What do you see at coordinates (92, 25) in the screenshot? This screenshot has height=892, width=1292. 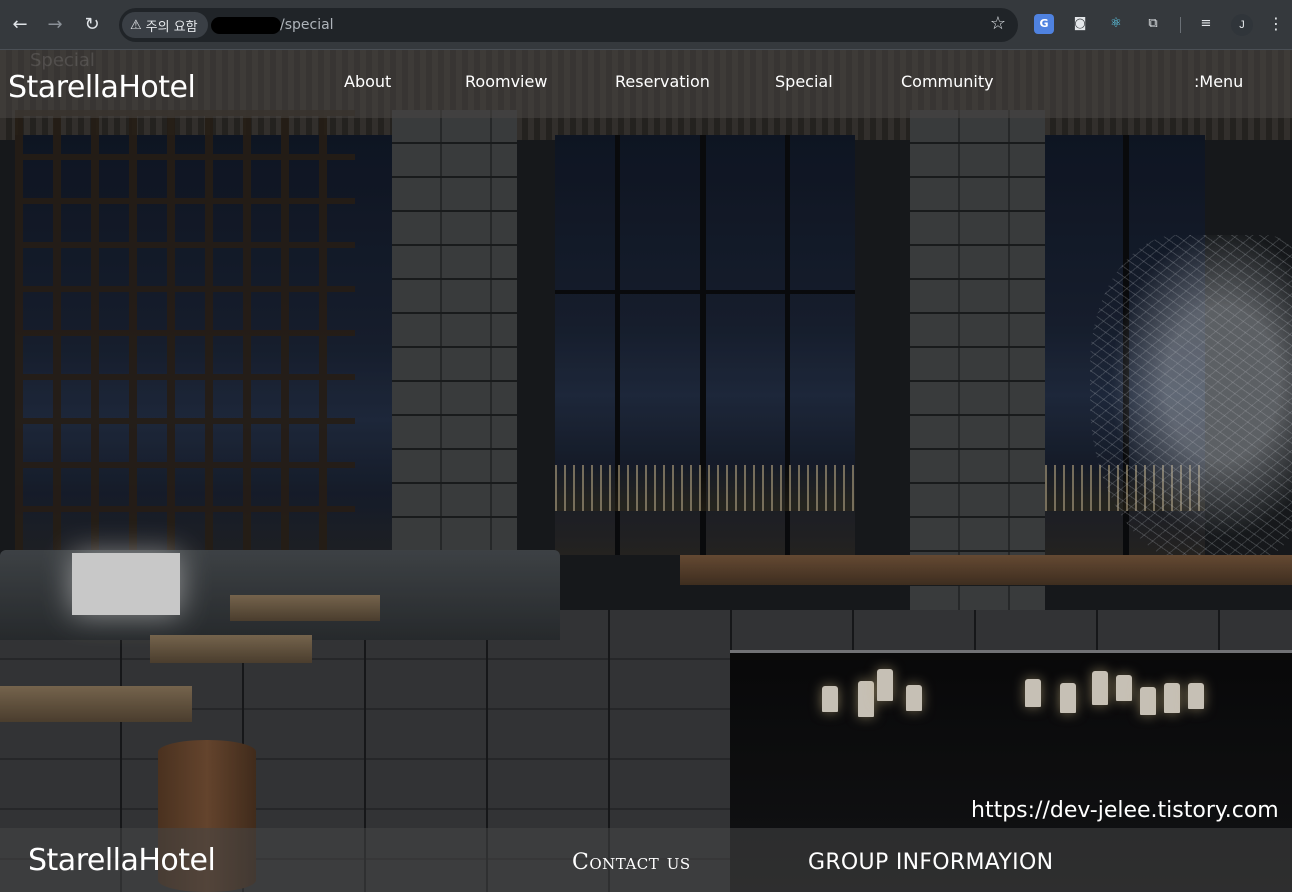 I see `reload-icon: ↻` at bounding box center [92, 25].